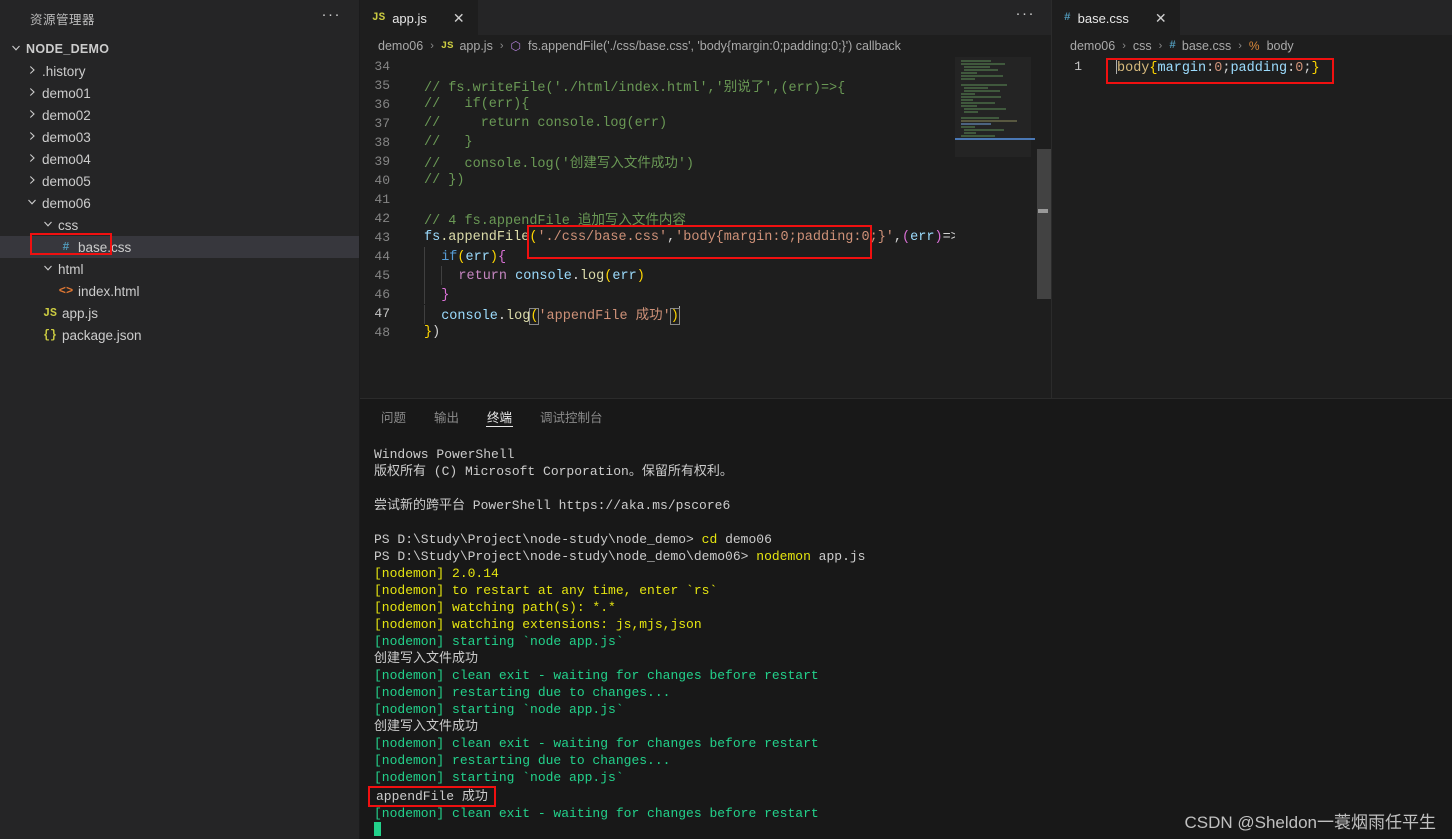 Image resolution: width=1452 pixels, height=839 pixels. Describe the element at coordinates (444, 454) in the screenshot. I see `terminal-line: Windows PowerShell` at that location.